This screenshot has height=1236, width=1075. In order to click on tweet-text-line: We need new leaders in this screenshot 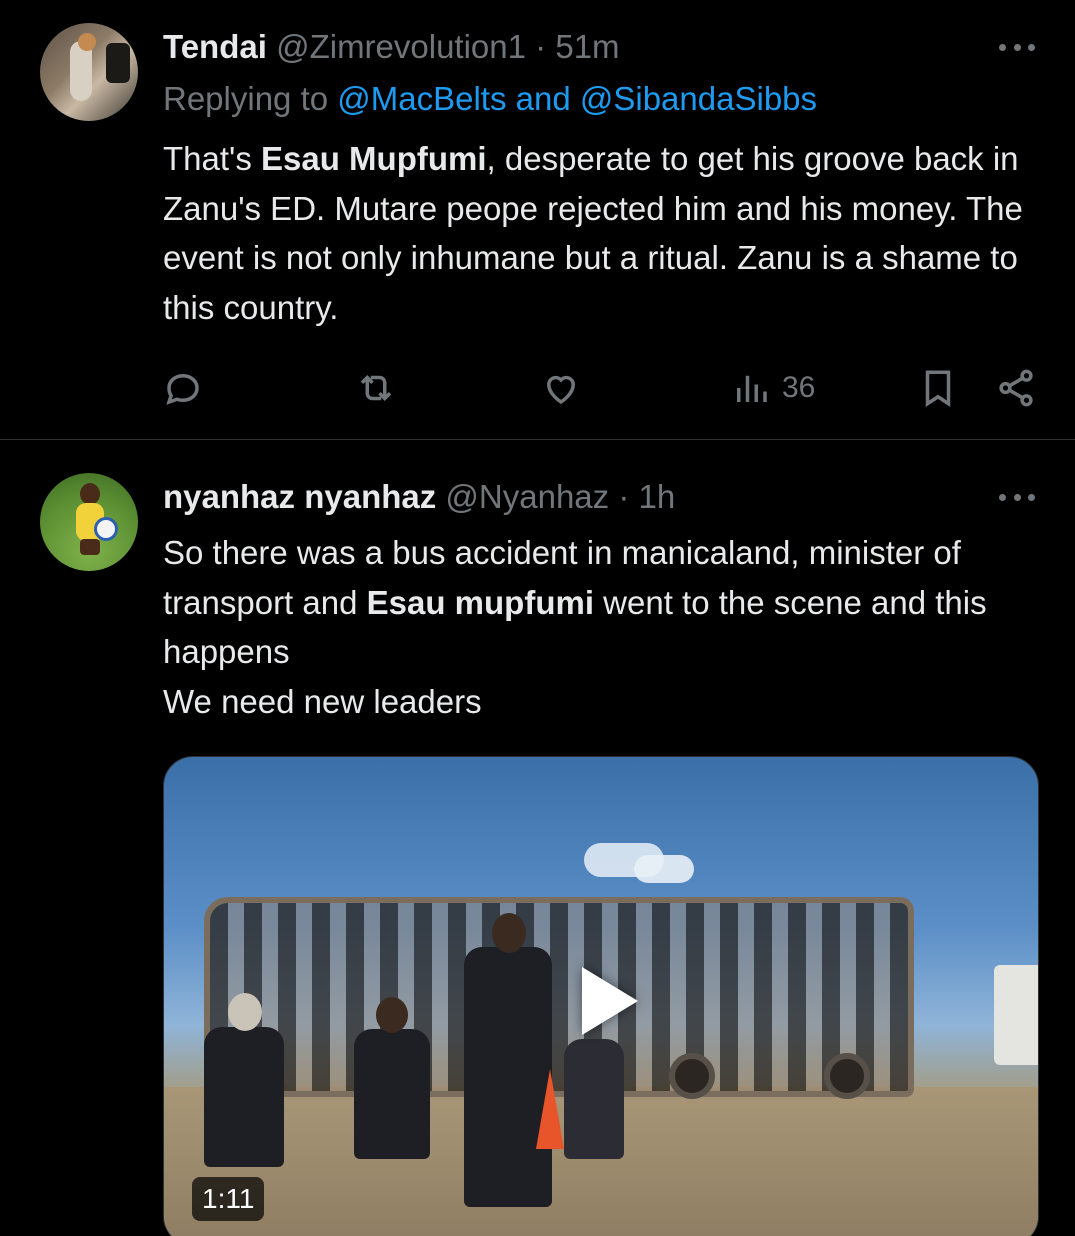, I will do `click(322, 701)`.